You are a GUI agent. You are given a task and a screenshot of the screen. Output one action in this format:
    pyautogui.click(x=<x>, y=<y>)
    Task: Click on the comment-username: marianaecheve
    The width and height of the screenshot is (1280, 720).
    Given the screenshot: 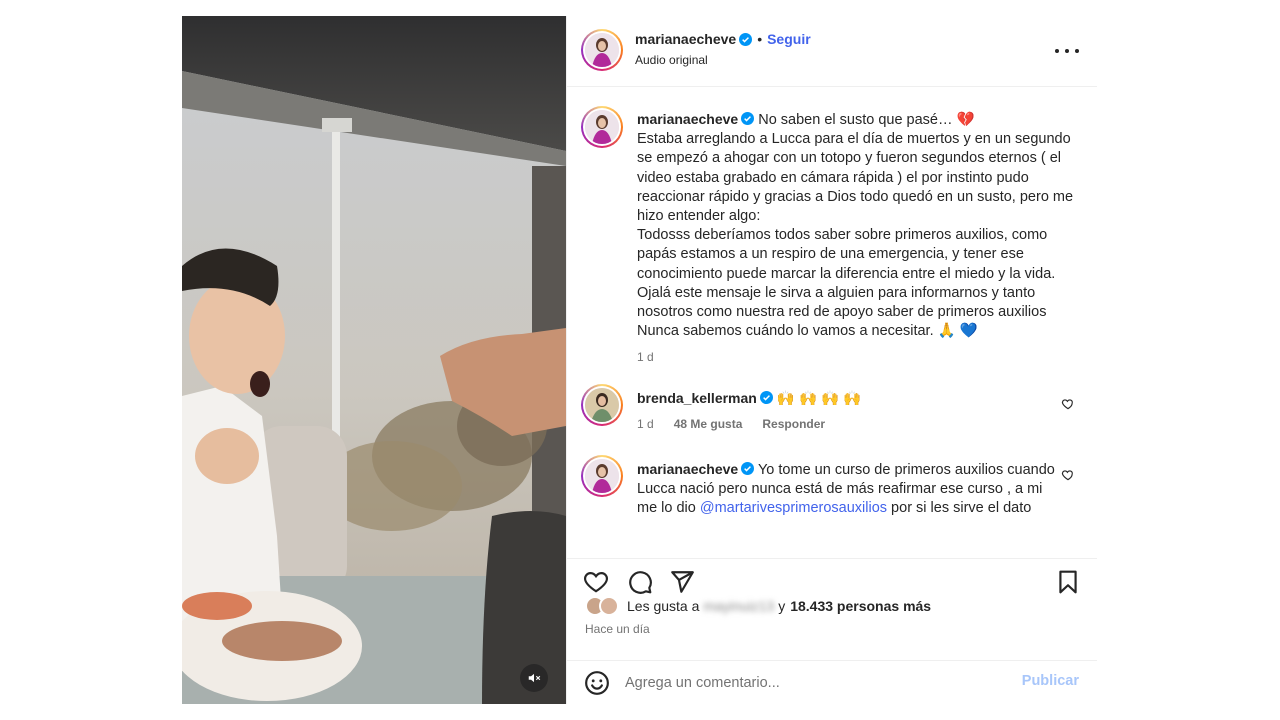 What is the action you would take?
    pyautogui.click(x=687, y=469)
    